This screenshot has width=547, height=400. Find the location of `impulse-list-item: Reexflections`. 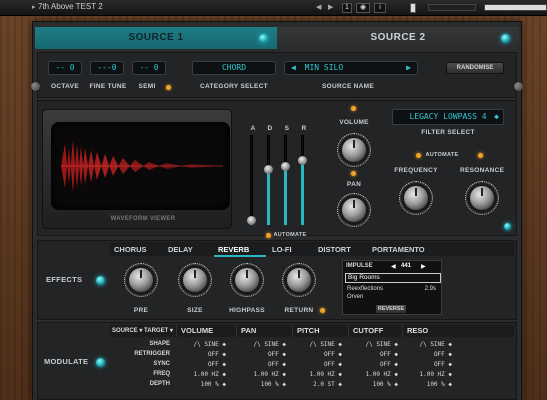

impulse-list-item: Reexflections is located at coordinates (365, 289).